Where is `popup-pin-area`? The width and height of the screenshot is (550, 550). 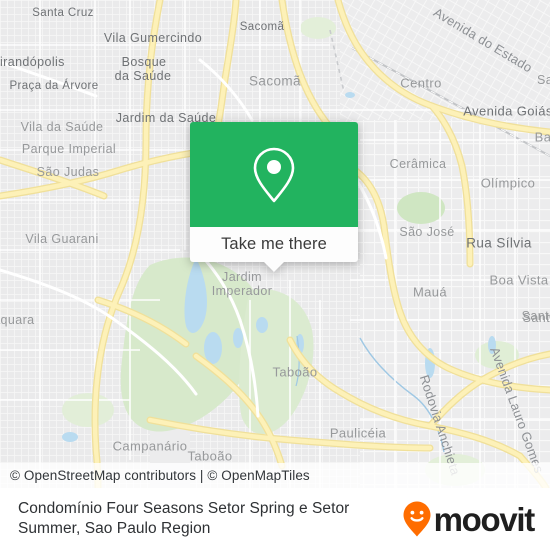 popup-pin-area is located at coordinates (274, 174).